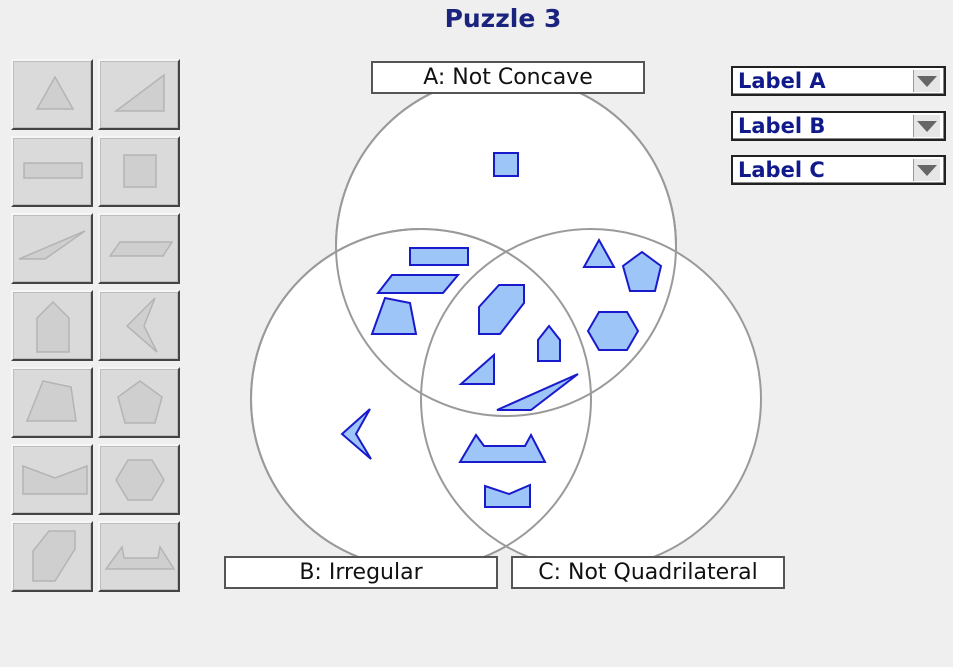 The image size is (953, 667). What do you see at coordinates (418, 284) in the screenshot?
I see `placed-parallelogram` at bounding box center [418, 284].